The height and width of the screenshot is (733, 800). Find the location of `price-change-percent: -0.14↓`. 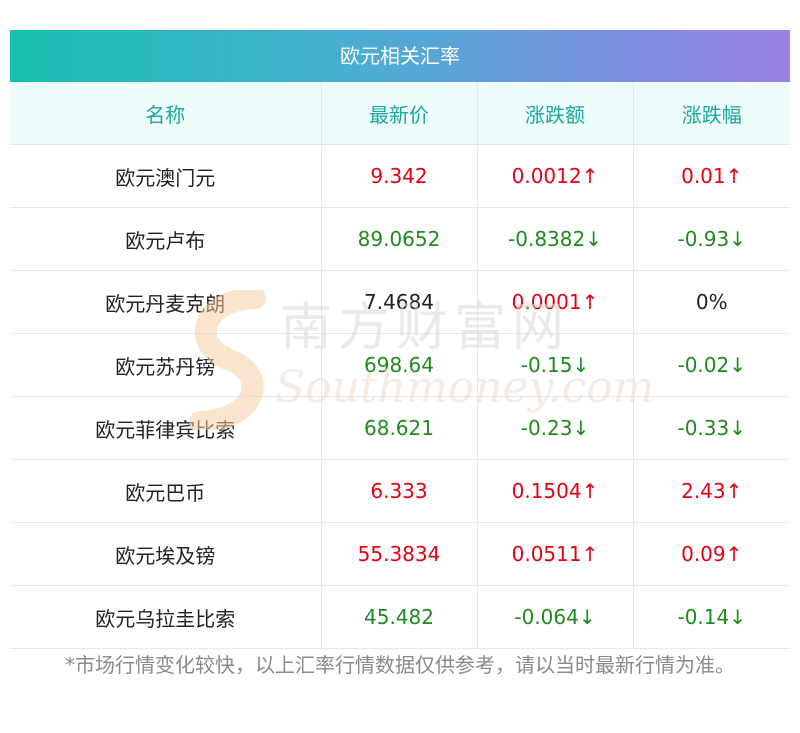

price-change-percent: -0.14↓ is located at coordinates (711, 617).